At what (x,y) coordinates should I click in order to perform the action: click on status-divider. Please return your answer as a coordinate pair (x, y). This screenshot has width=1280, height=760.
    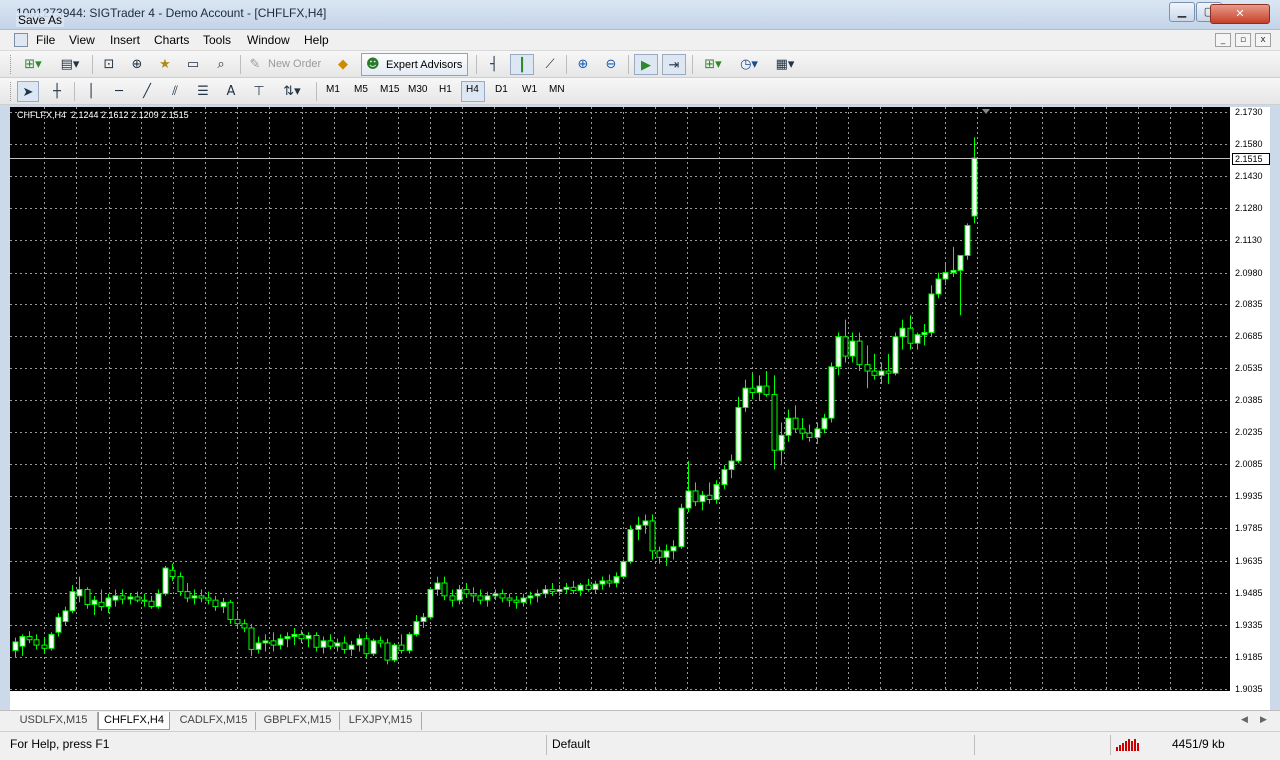
    Looking at the image, I should click on (974, 745).